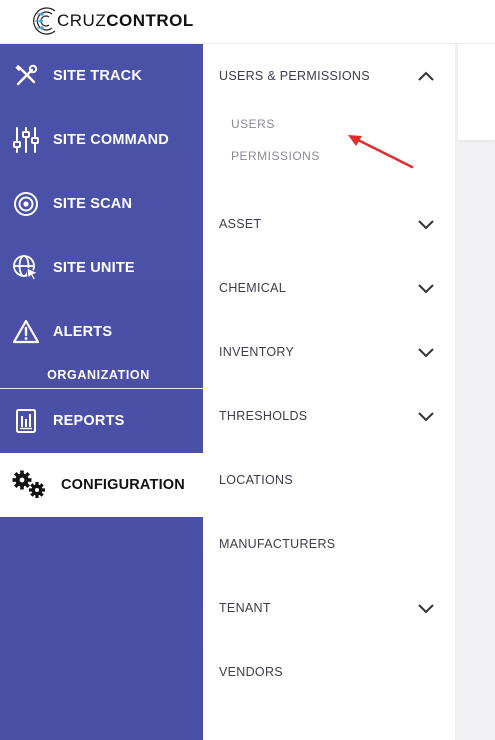 This screenshot has width=495, height=740. What do you see at coordinates (26, 76) in the screenshot?
I see `tools-icon` at bounding box center [26, 76].